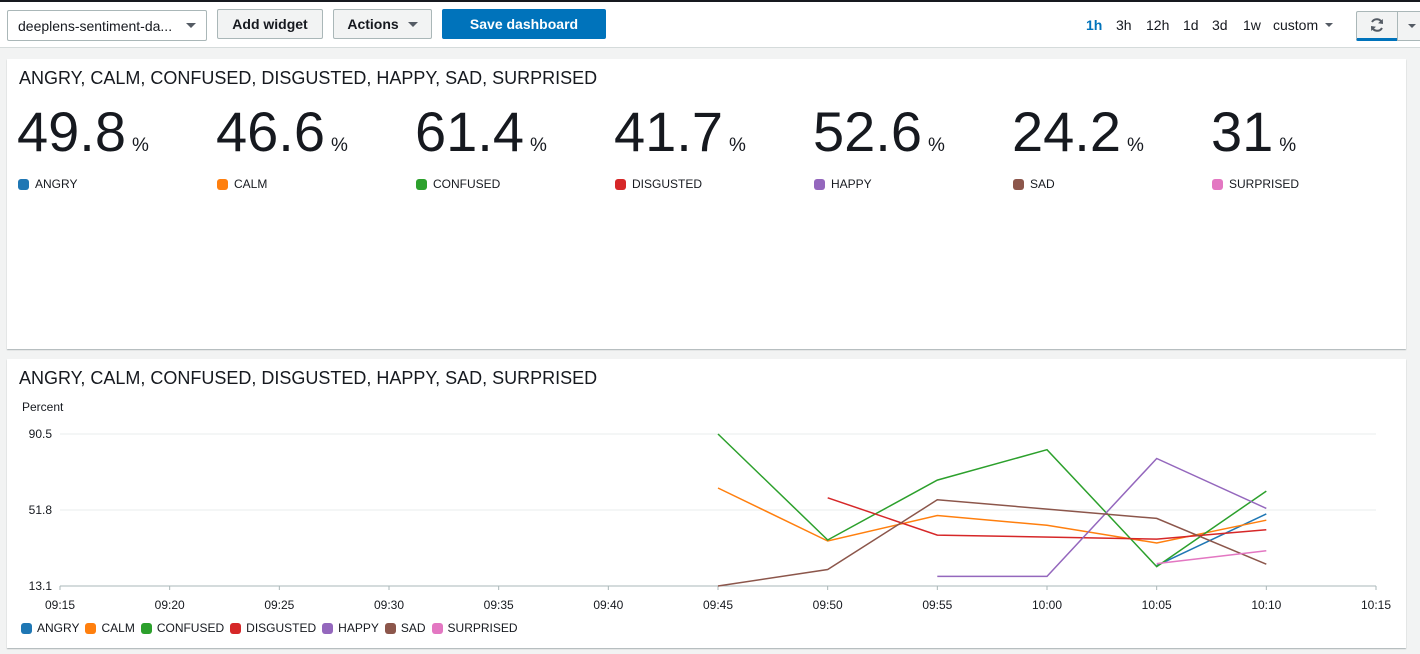 This screenshot has width=1420, height=654. I want to click on metric-label: CALM, so click(251, 184).